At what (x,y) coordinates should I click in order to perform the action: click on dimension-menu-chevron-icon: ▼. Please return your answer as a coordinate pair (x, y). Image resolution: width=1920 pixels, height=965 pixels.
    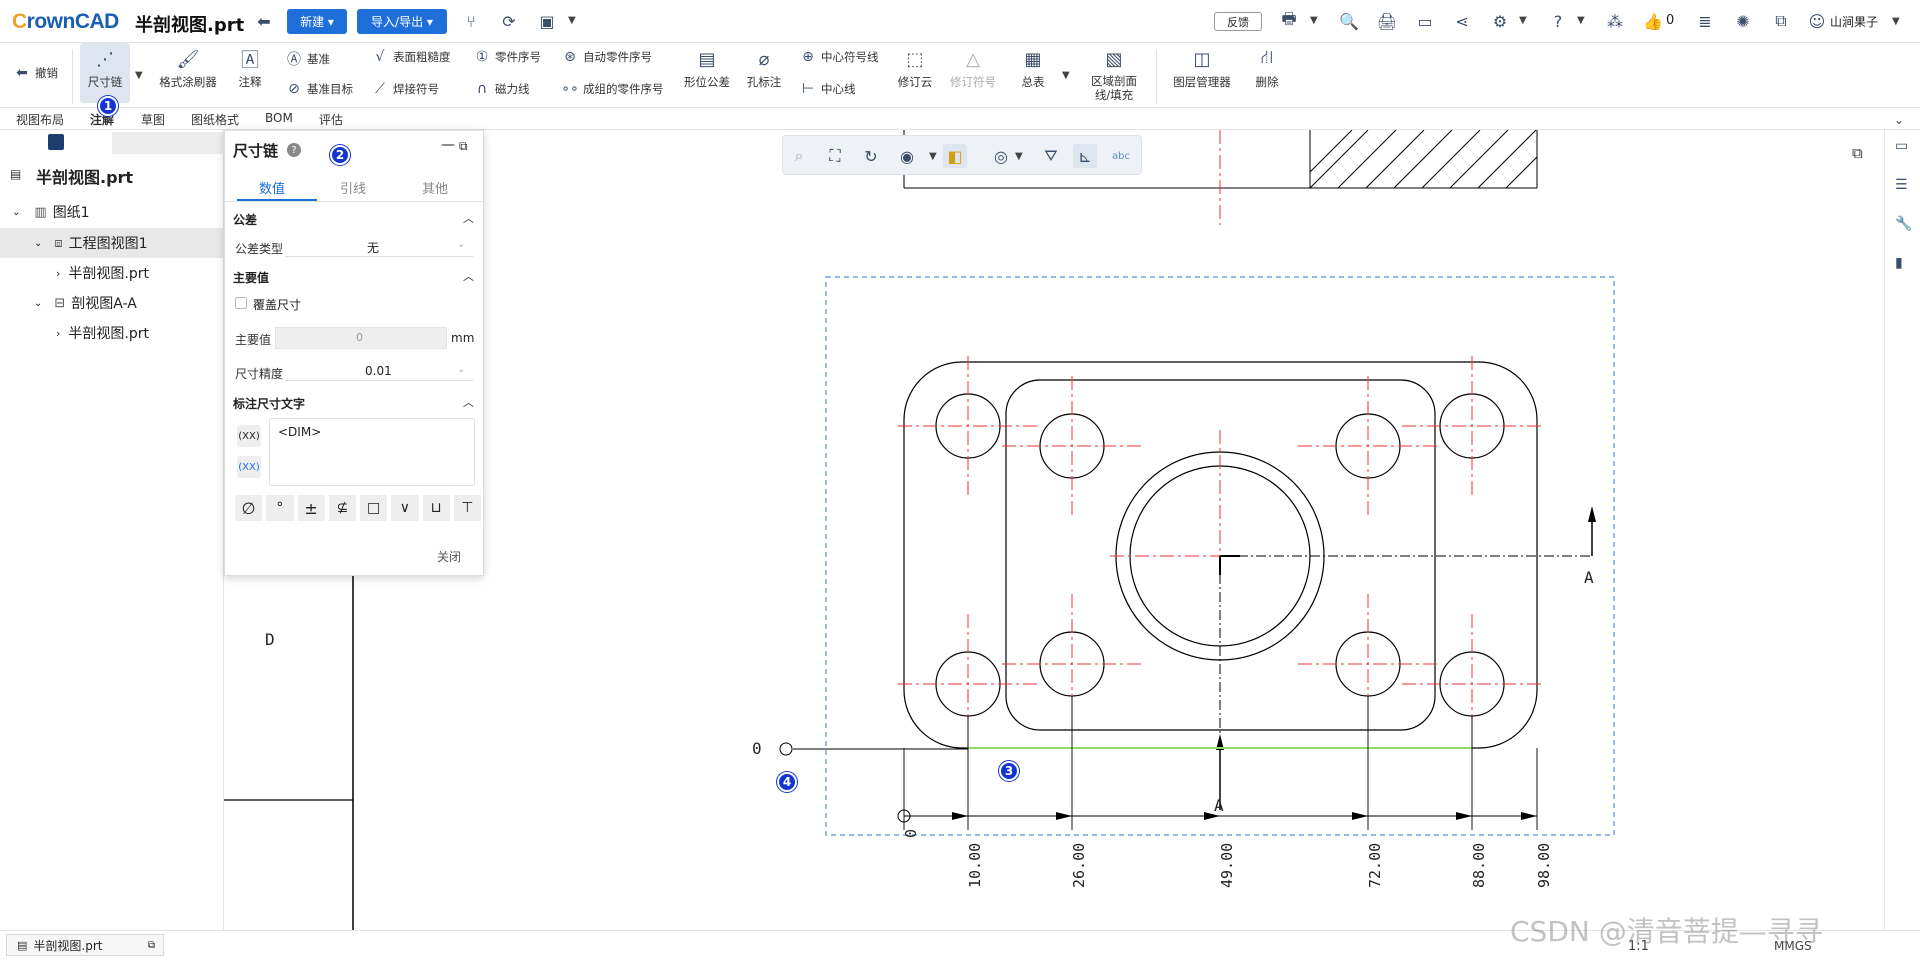
    Looking at the image, I should click on (139, 75).